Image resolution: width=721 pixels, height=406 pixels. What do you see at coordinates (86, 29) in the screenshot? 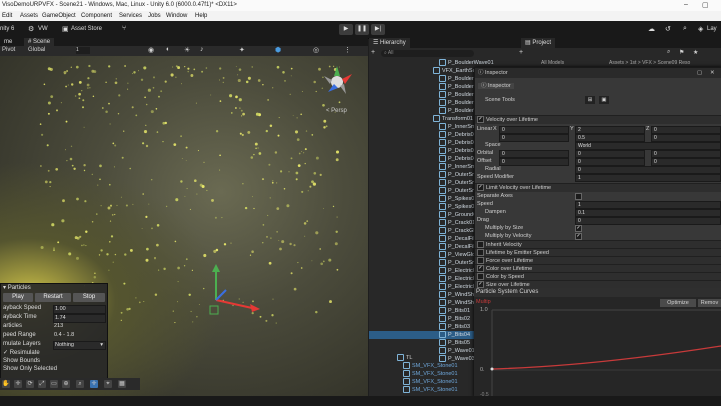
I see `asset-store-button: Asset Store` at bounding box center [86, 29].